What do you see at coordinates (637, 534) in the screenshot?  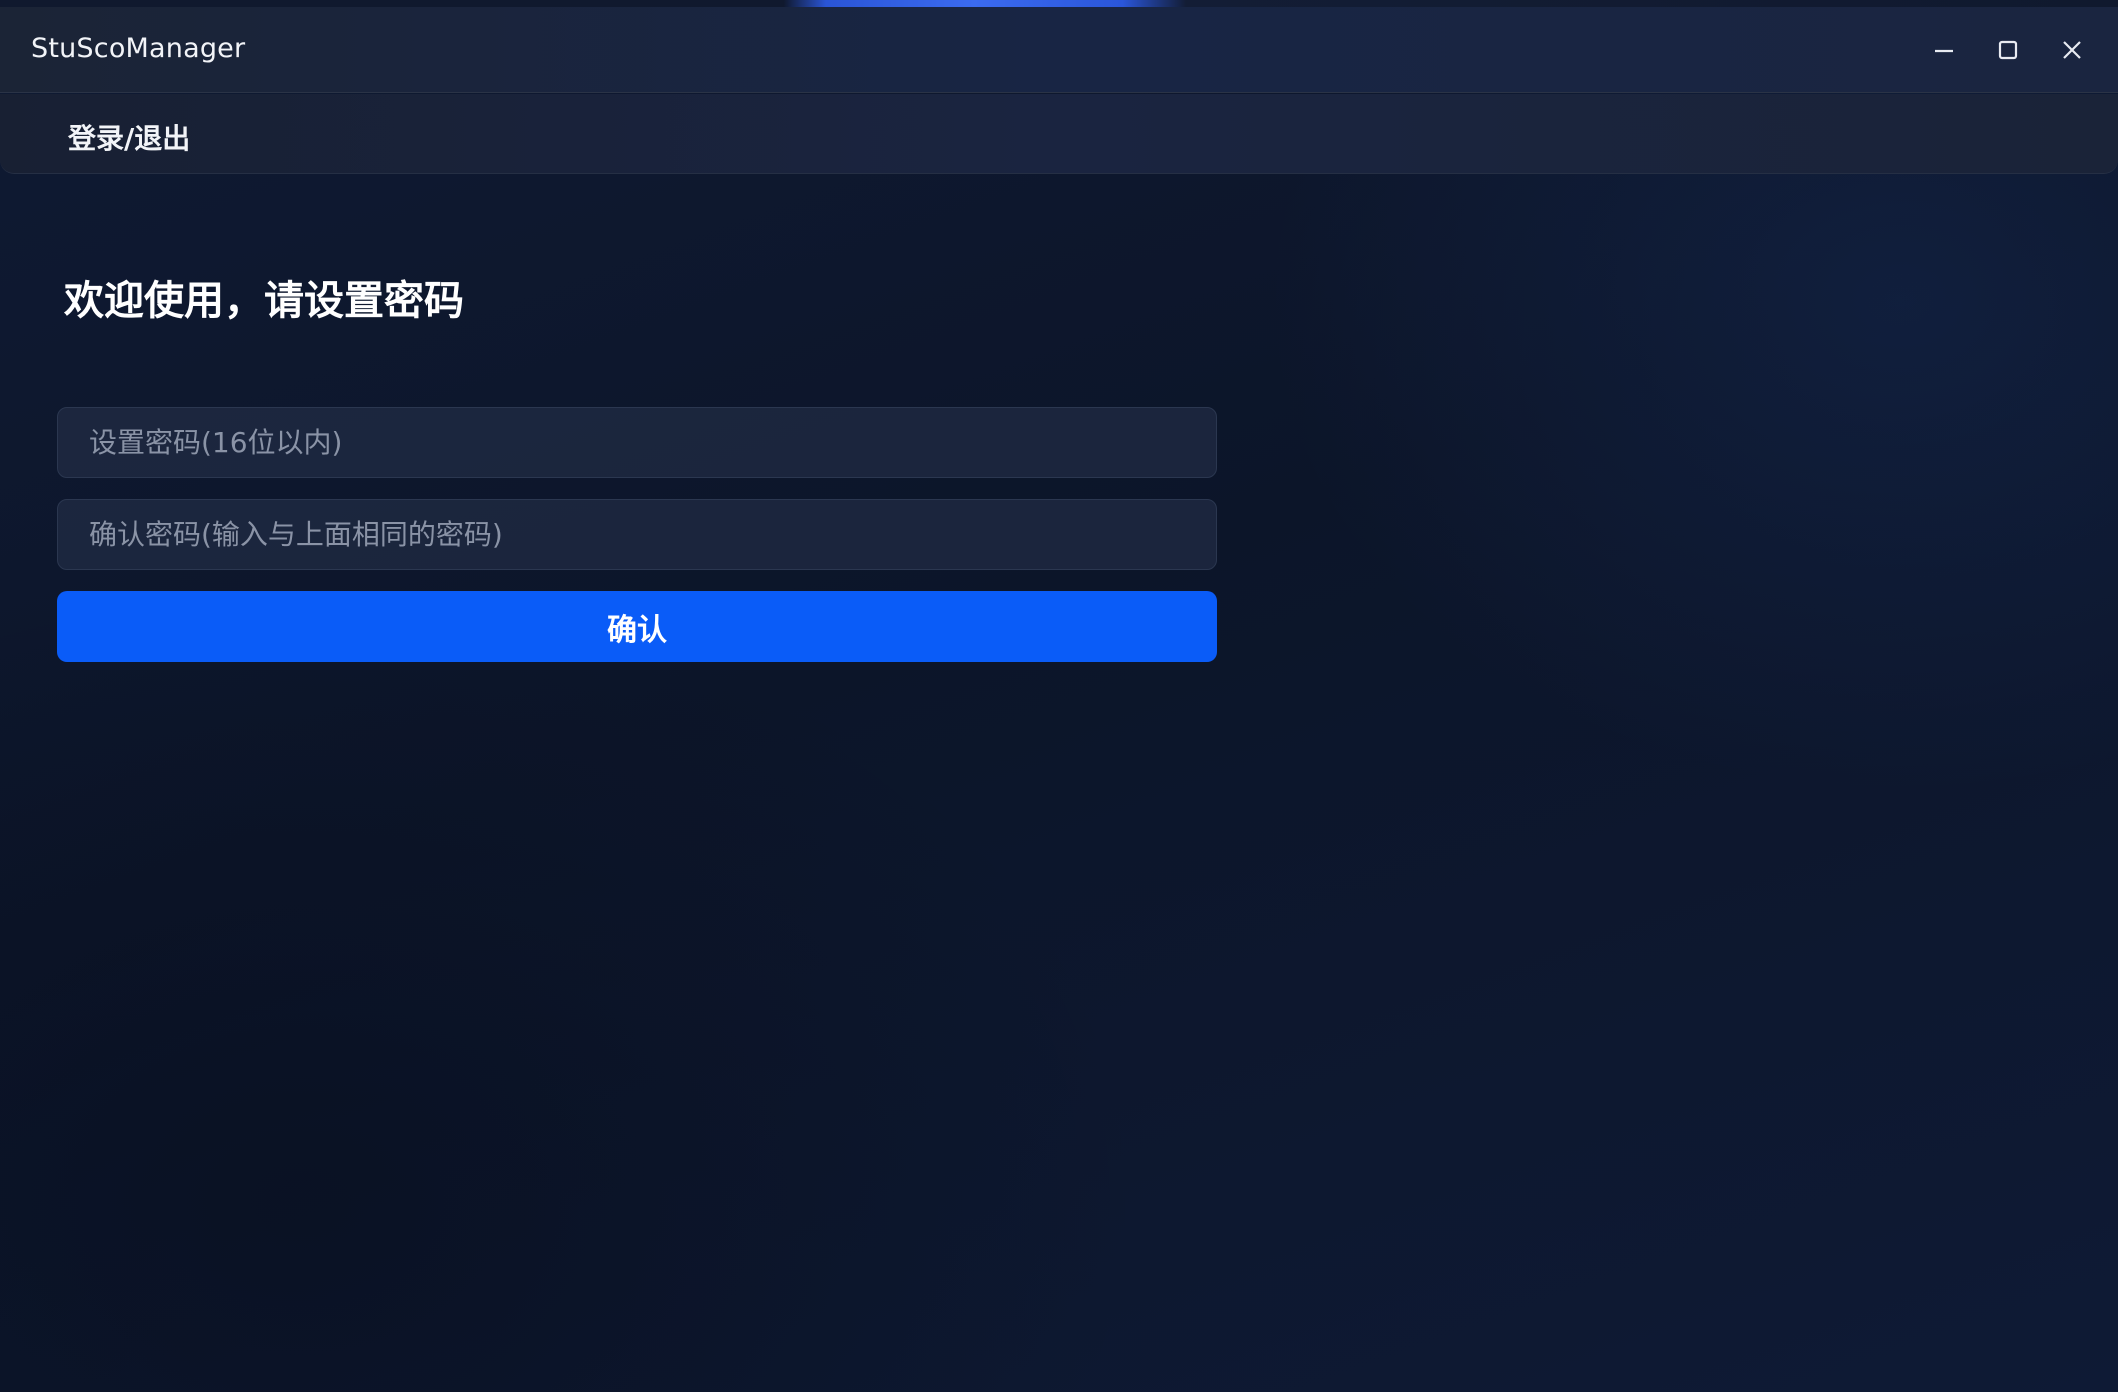 I see `confirm-password-input` at bounding box center [637, 534].